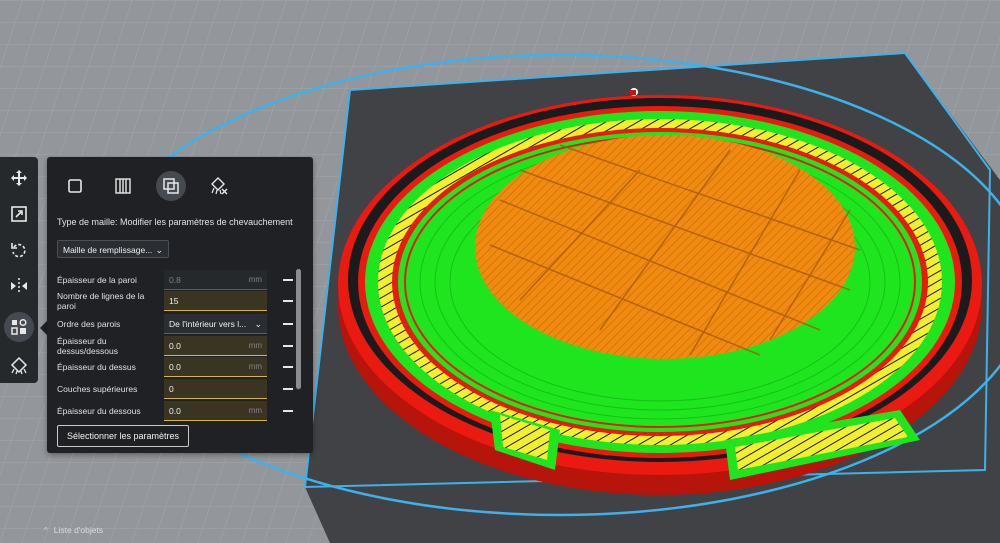 This screenshot has height=543, width=1000. I want to click on setting-label: Épaisseur du dessus/dessous, so click(87, 346).